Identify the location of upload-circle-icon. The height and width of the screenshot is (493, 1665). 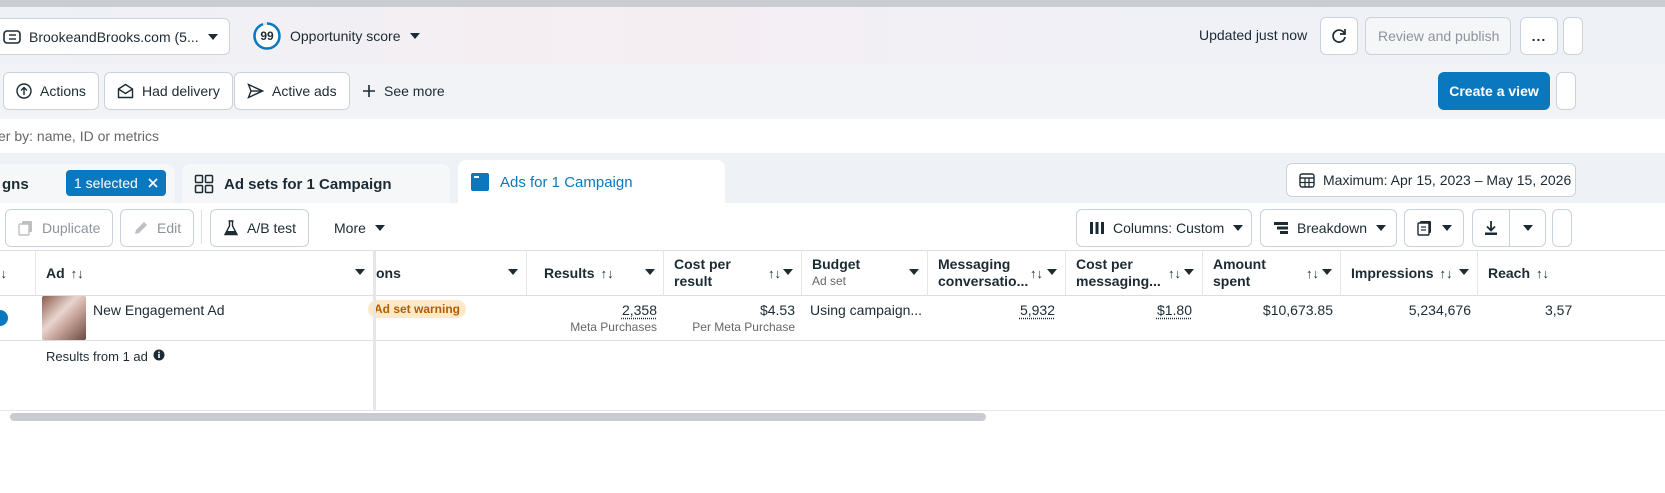
(24, 91).